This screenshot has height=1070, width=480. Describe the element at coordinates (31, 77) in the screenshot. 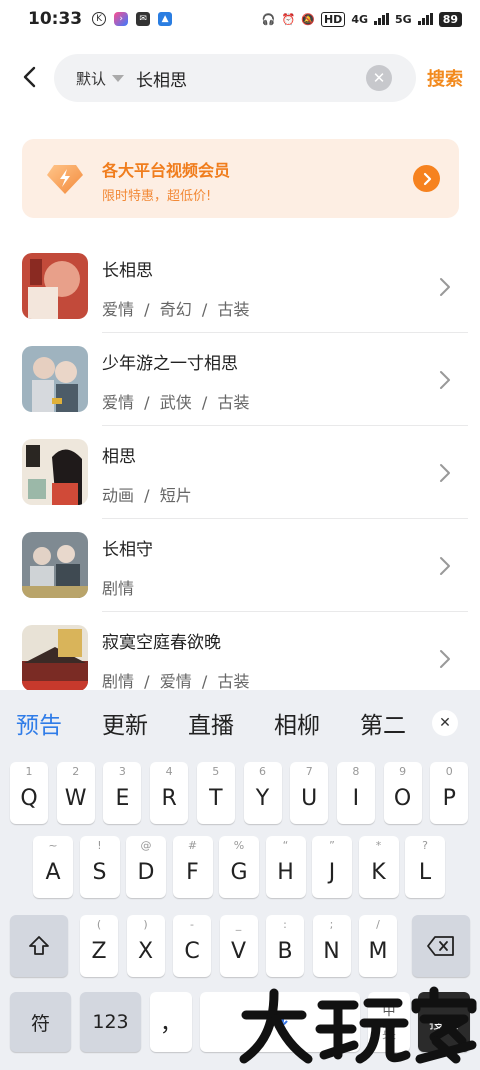

I see `back-arrow-icon` at that location.